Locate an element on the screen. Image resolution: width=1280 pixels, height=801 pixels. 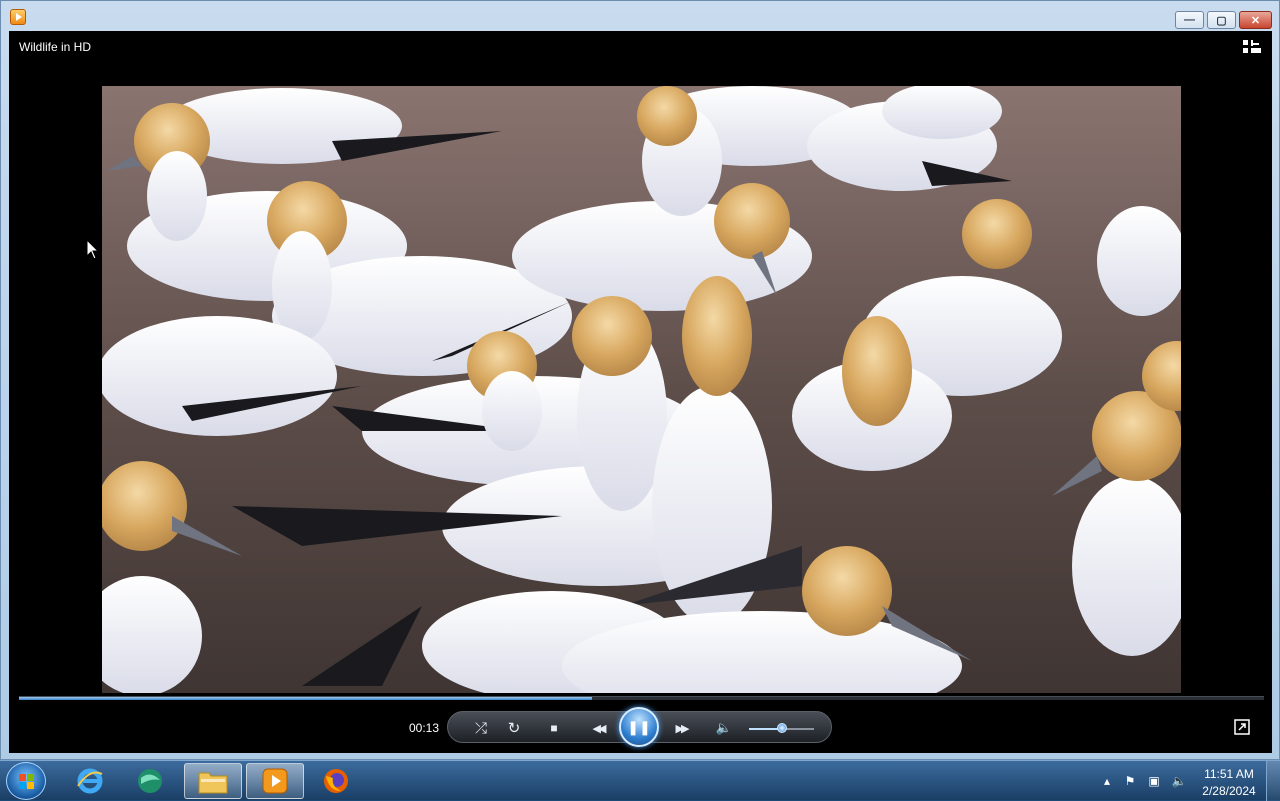
mouse-pointer-icon is located at coordinates (93, 249).